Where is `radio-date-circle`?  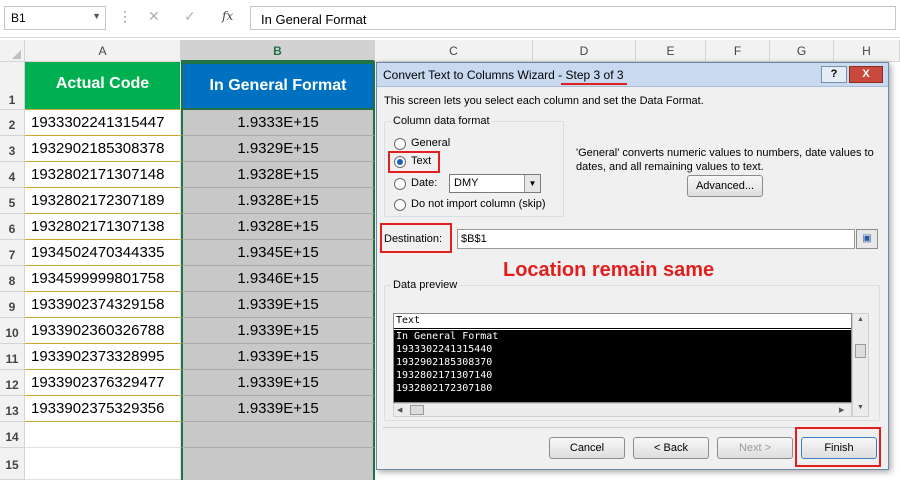
radio-date-circle is located at coordinates (400, 184).